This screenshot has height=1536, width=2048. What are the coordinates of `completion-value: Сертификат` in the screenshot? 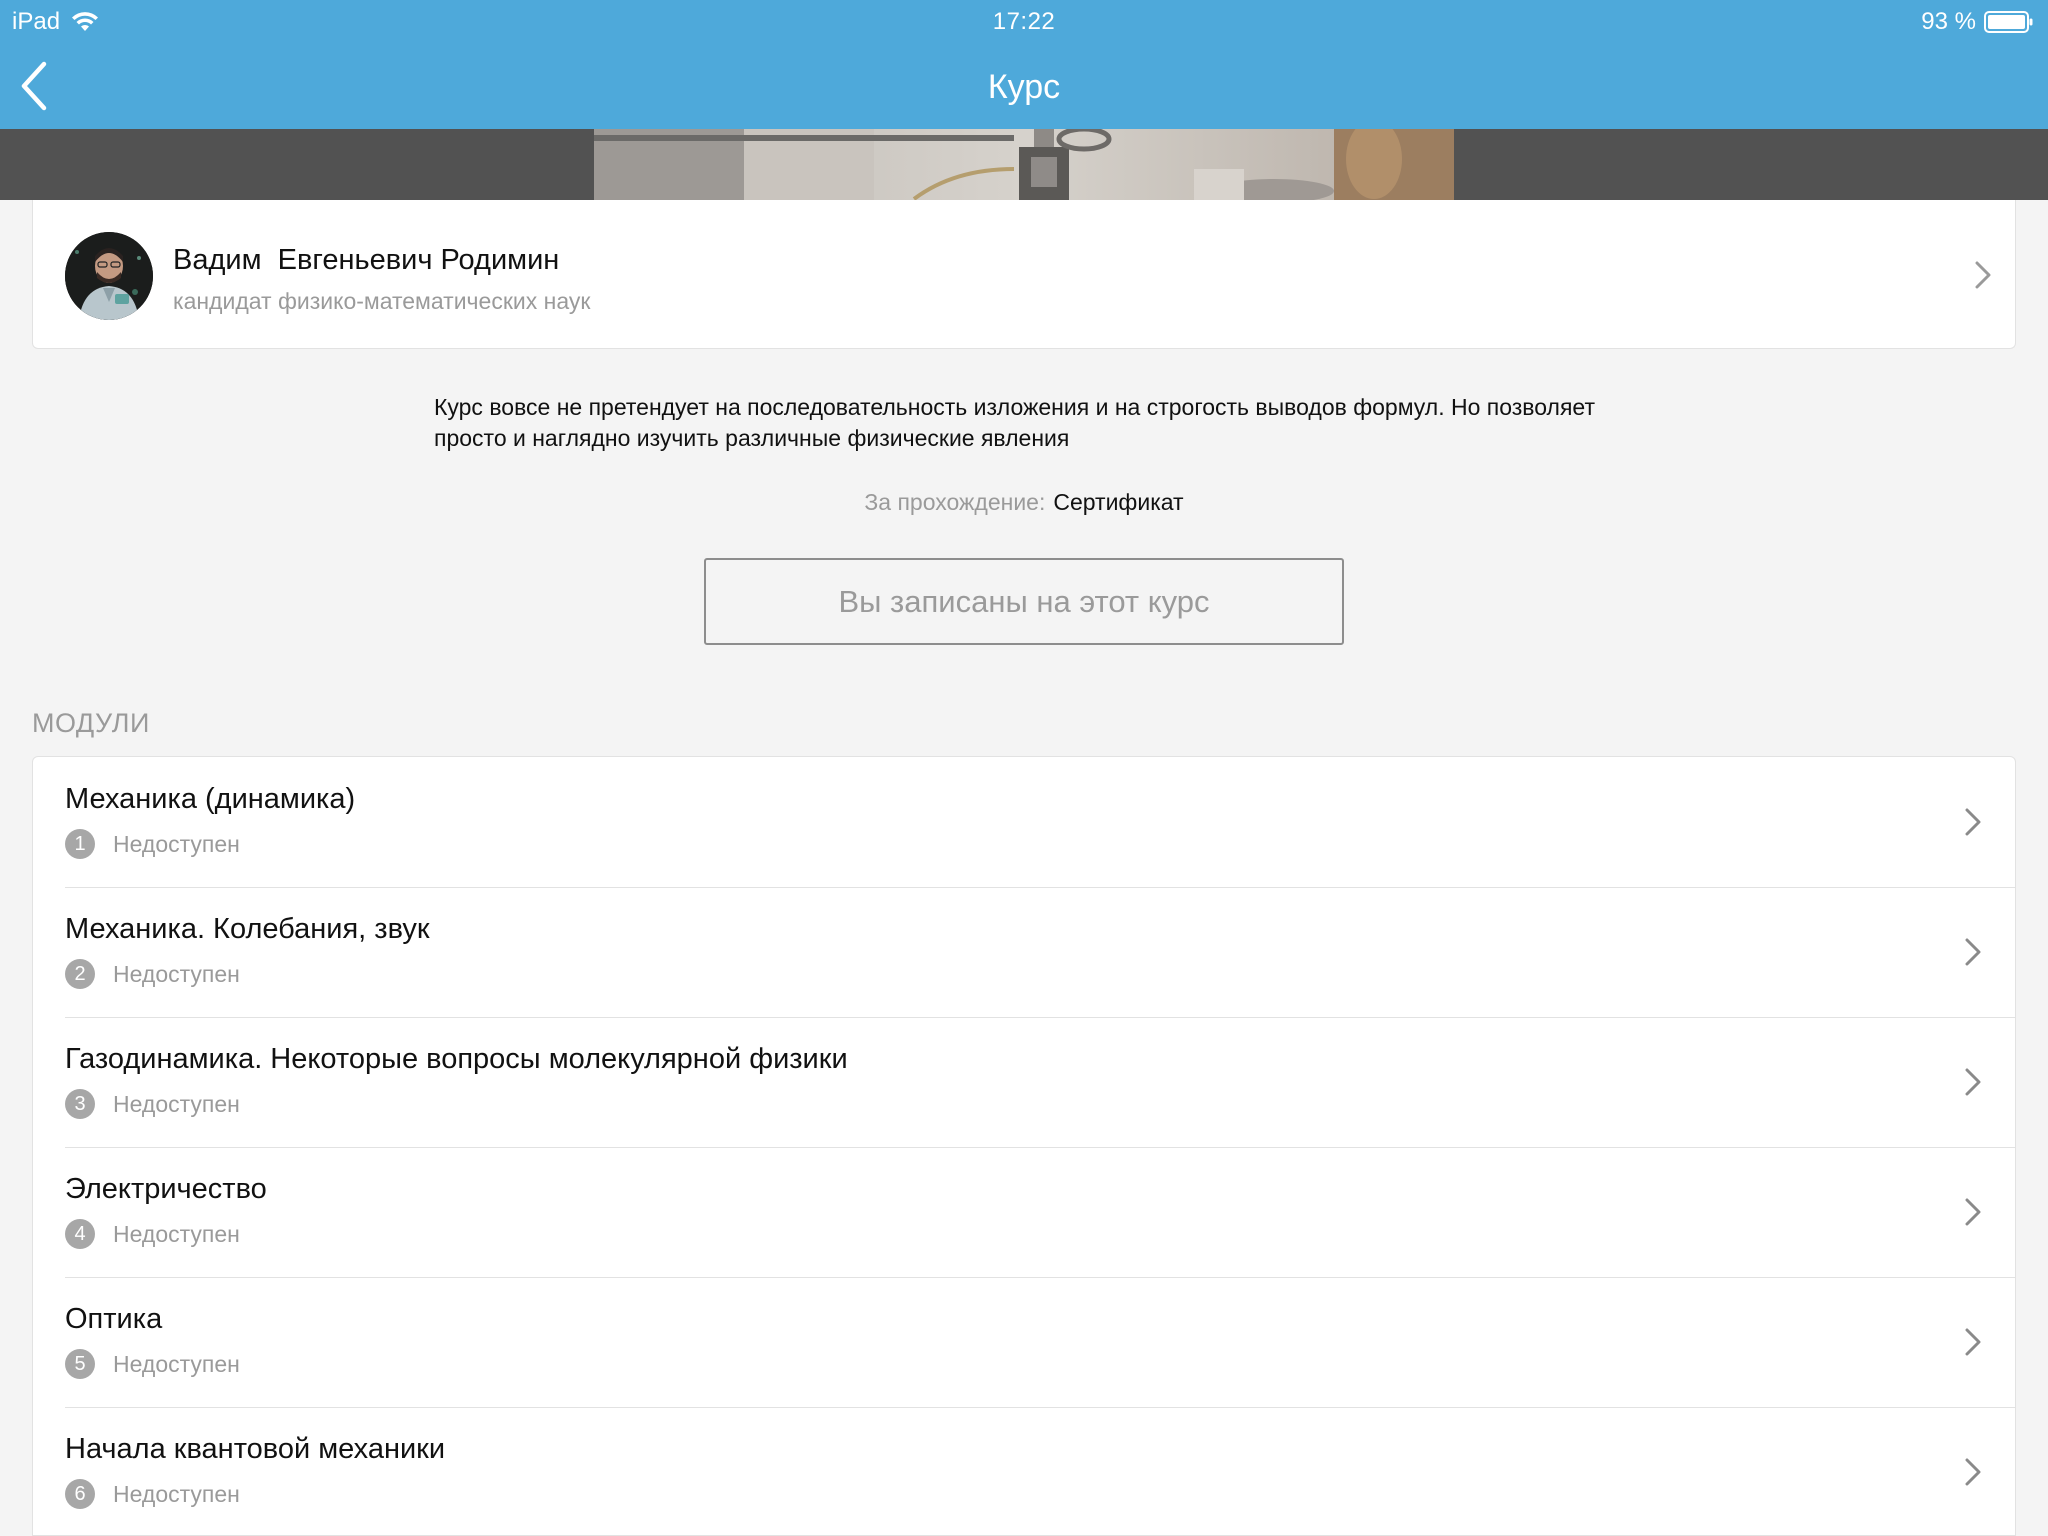 It's located at (1118, 502).